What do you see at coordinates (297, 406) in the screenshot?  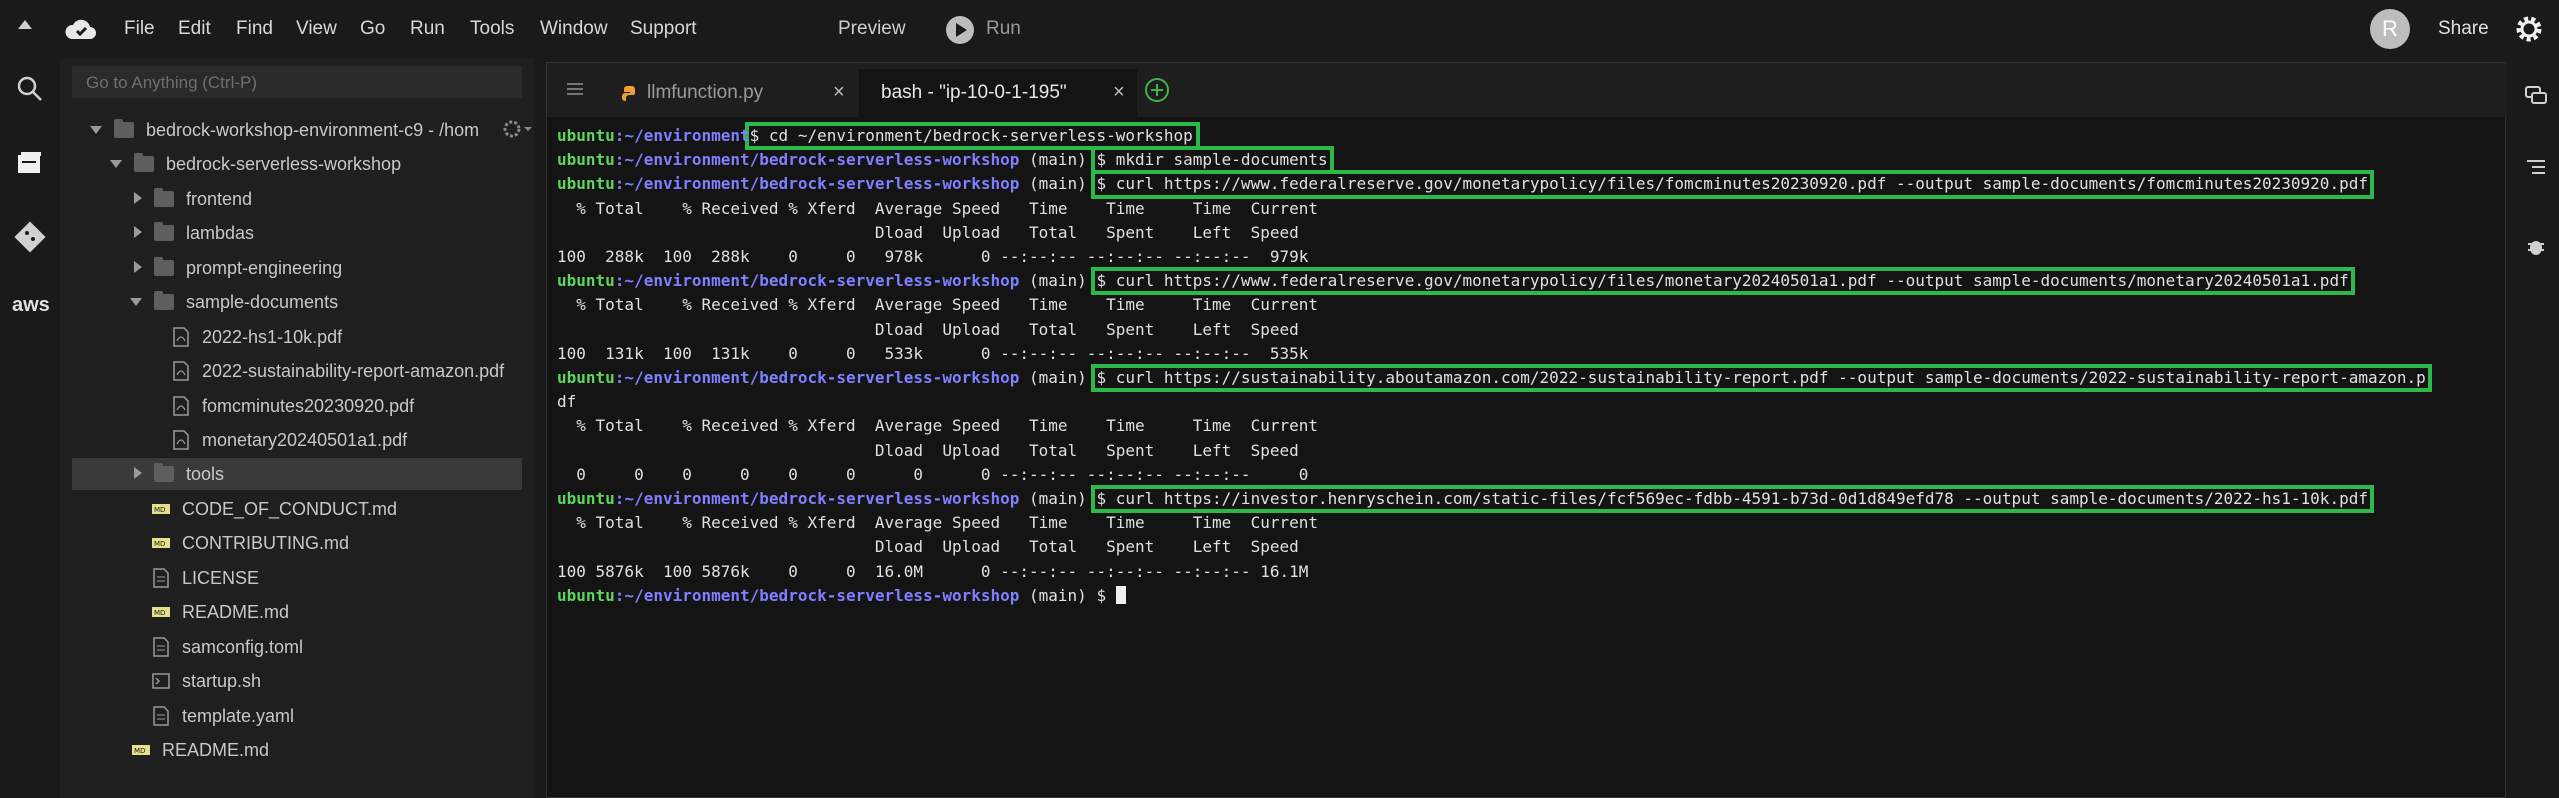 I see `tree-file-pdf: fomcminutes20230920.pdf` at bounding box center [297, 406].